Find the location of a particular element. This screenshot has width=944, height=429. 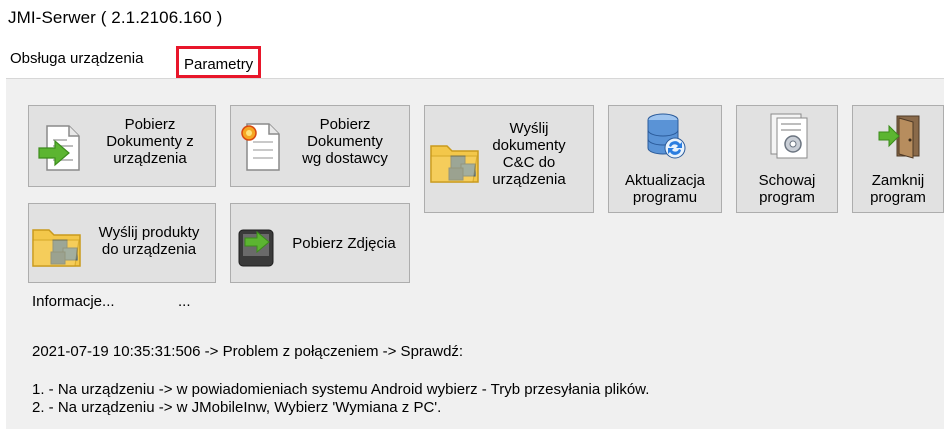

pobierz-zdjecia-button: Pobierz Zdjęcia is located at coordinates (320, 243).